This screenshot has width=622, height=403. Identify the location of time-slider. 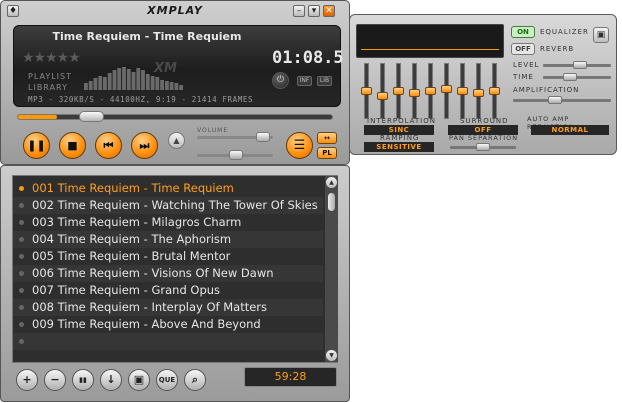
(577, 77).